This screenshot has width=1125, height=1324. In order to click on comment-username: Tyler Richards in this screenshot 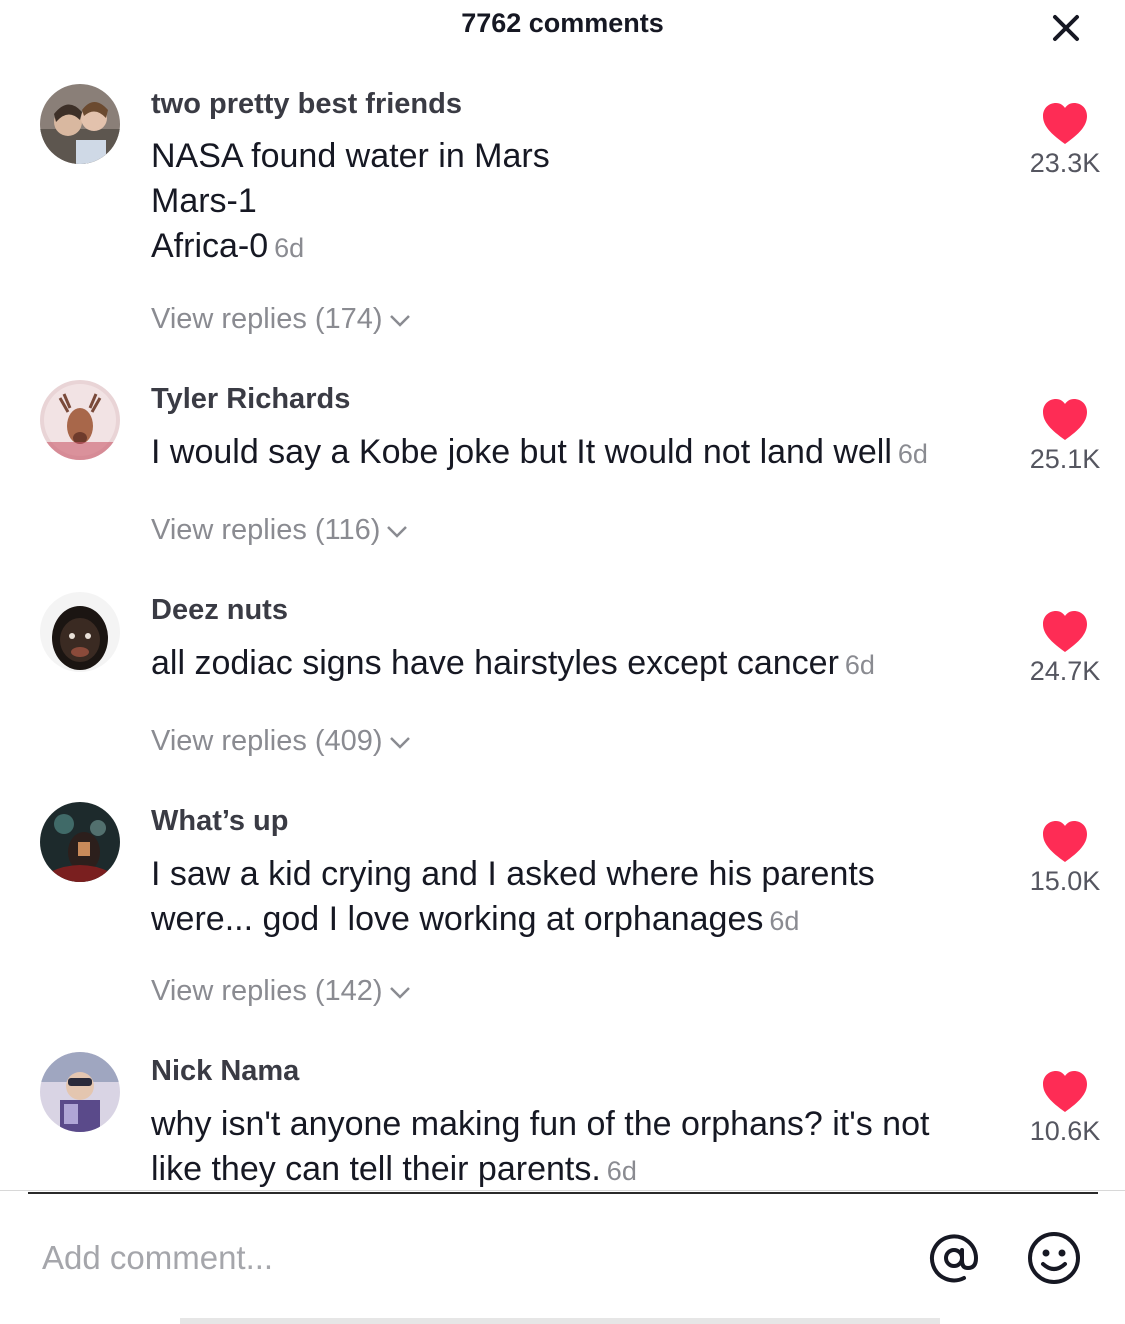, I will do `click(250, 399)`.